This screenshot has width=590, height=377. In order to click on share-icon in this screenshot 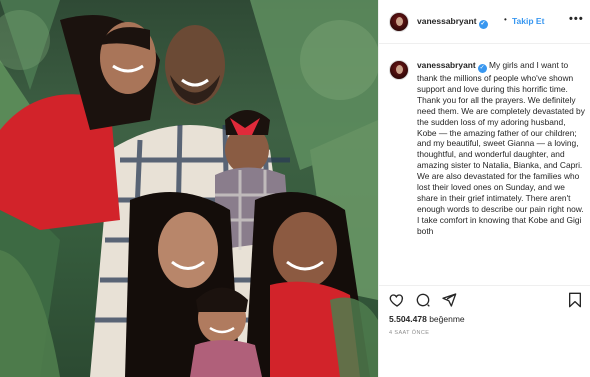, I will do `click(449, 300)`.